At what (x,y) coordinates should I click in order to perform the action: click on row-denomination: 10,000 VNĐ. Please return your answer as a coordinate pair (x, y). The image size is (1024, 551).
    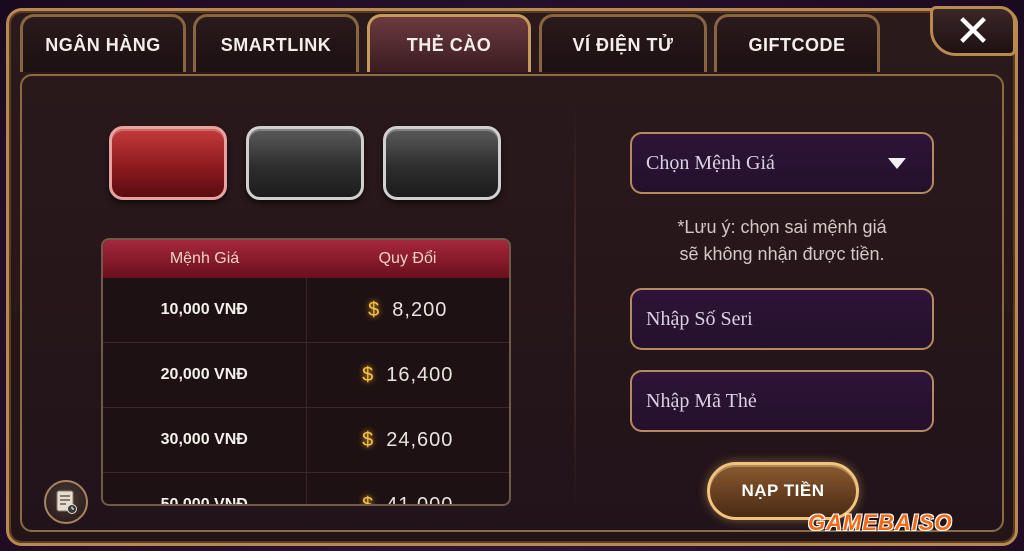
    Looking at the image, I should click on (205, 310).